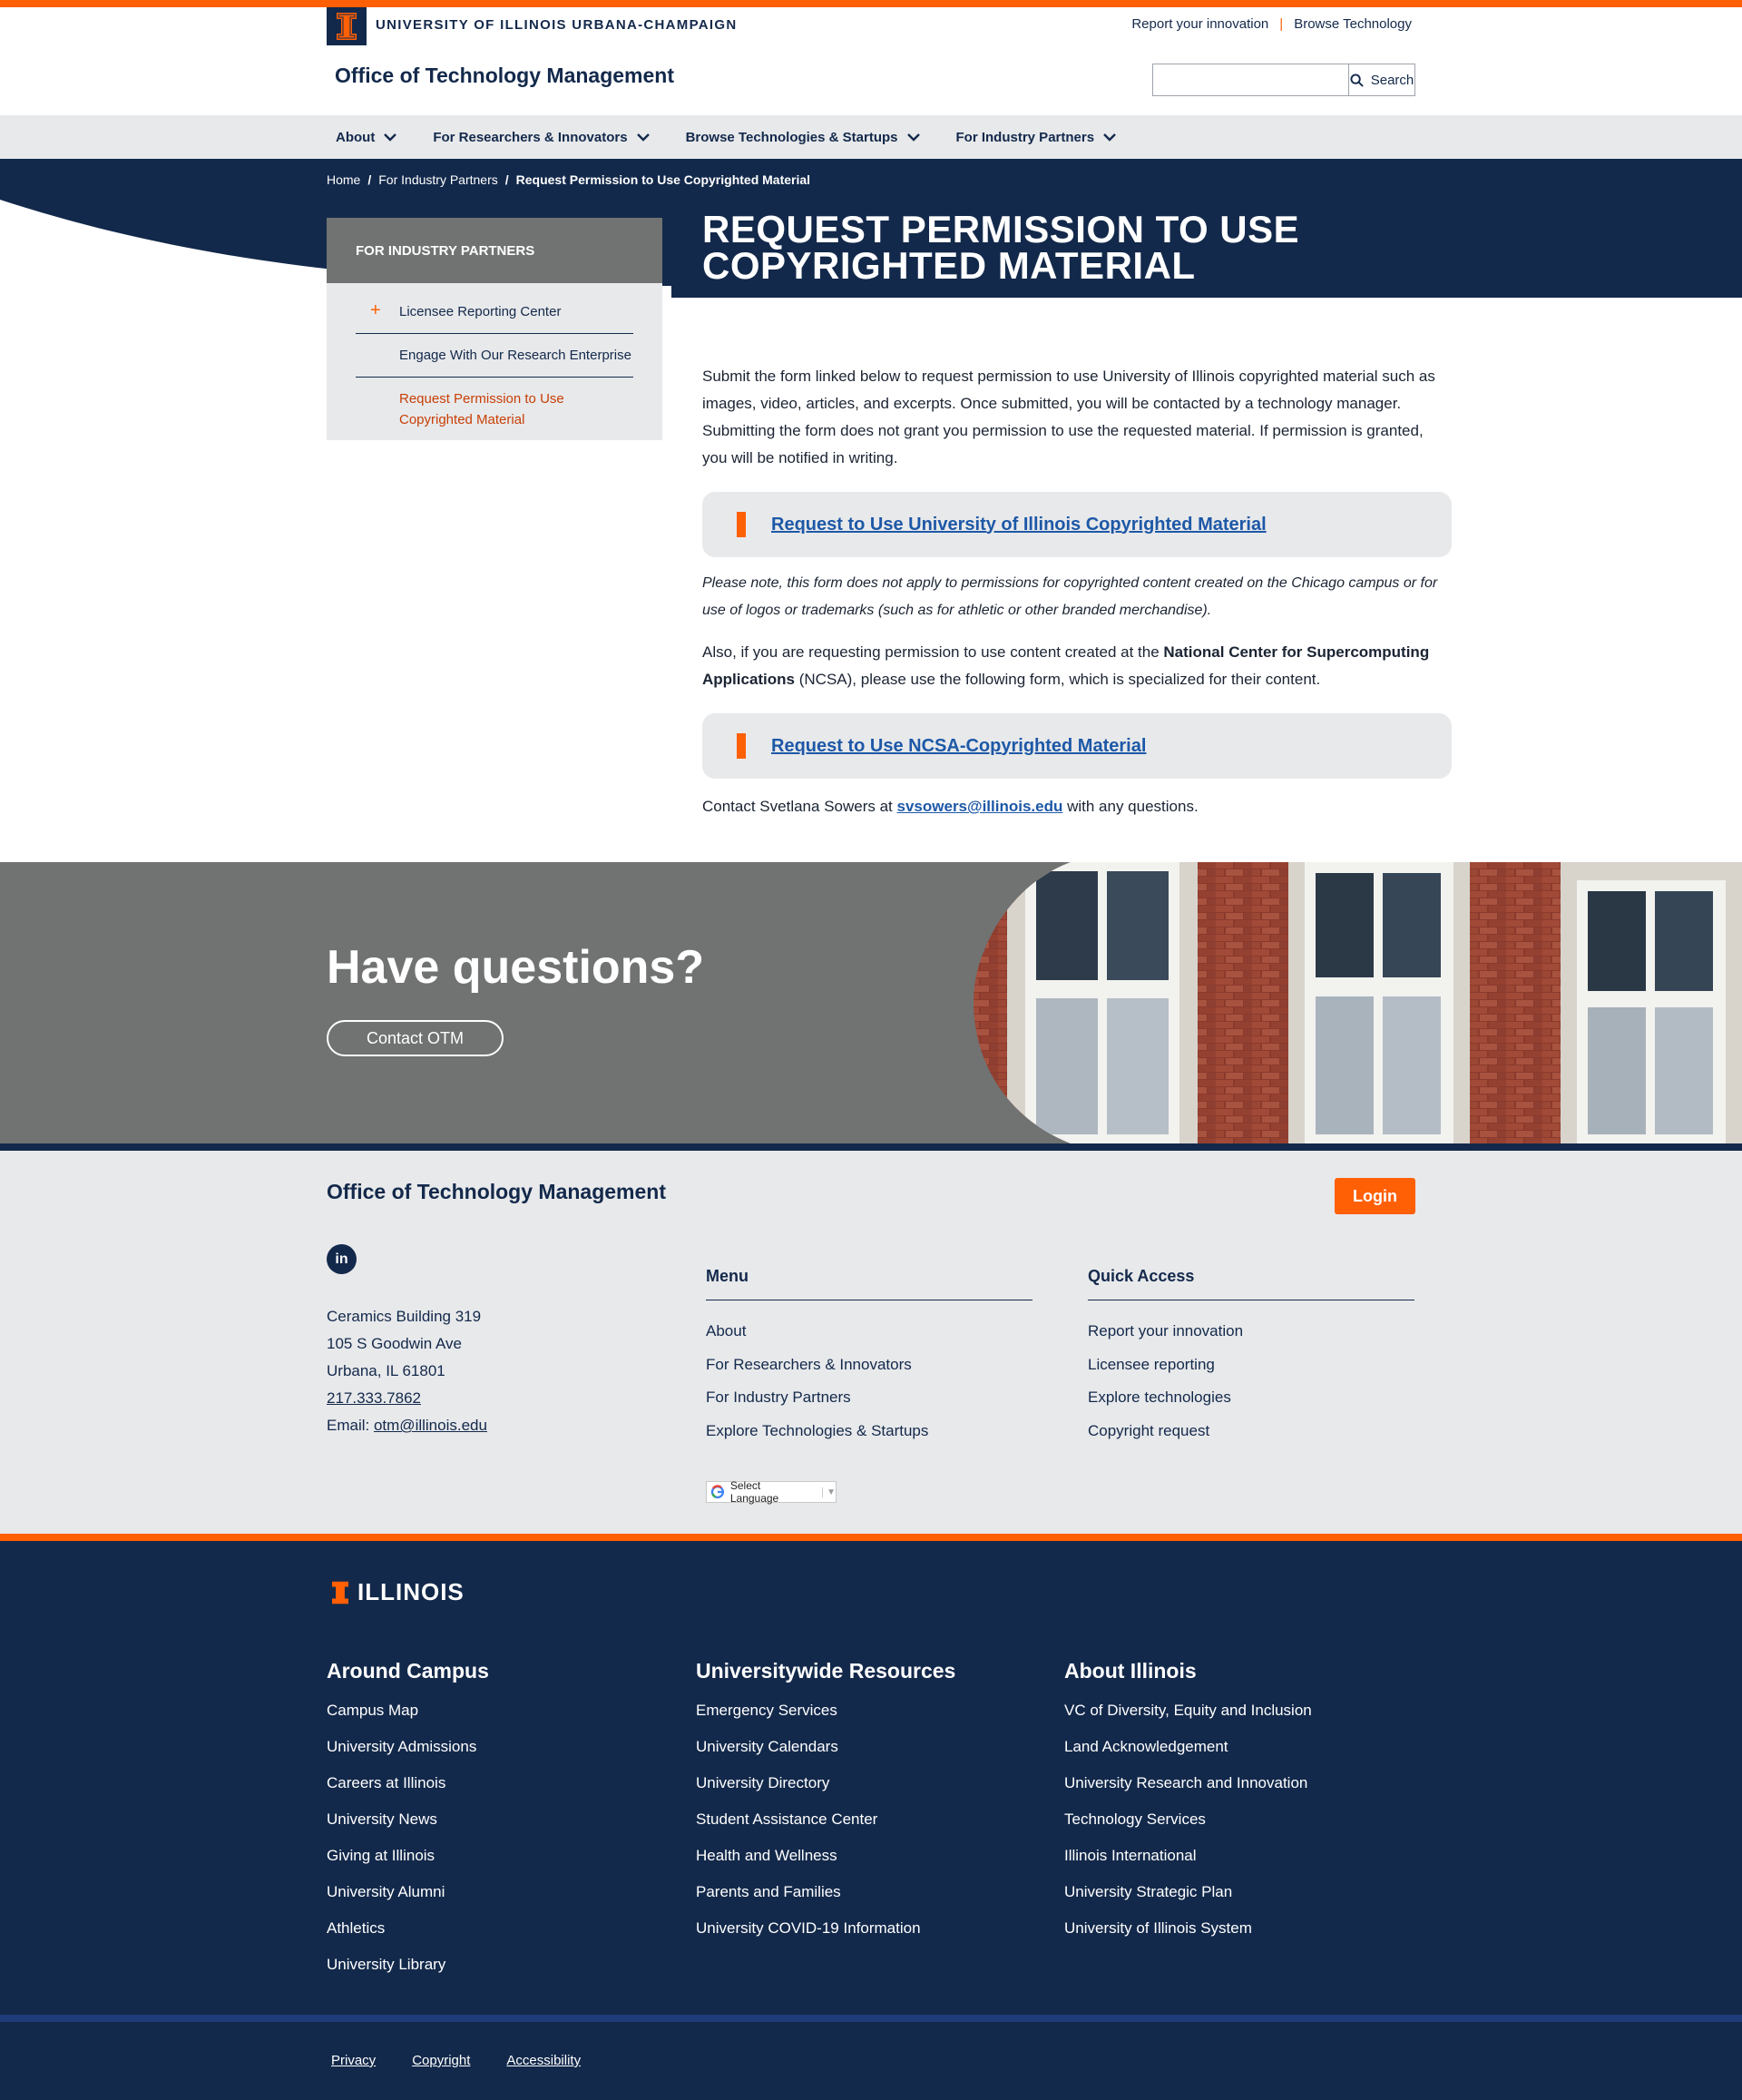 This screenshot has width=1742, height=2100. I want to click on footer-quick-item: Licensee reporting, so click(1251, 1365).